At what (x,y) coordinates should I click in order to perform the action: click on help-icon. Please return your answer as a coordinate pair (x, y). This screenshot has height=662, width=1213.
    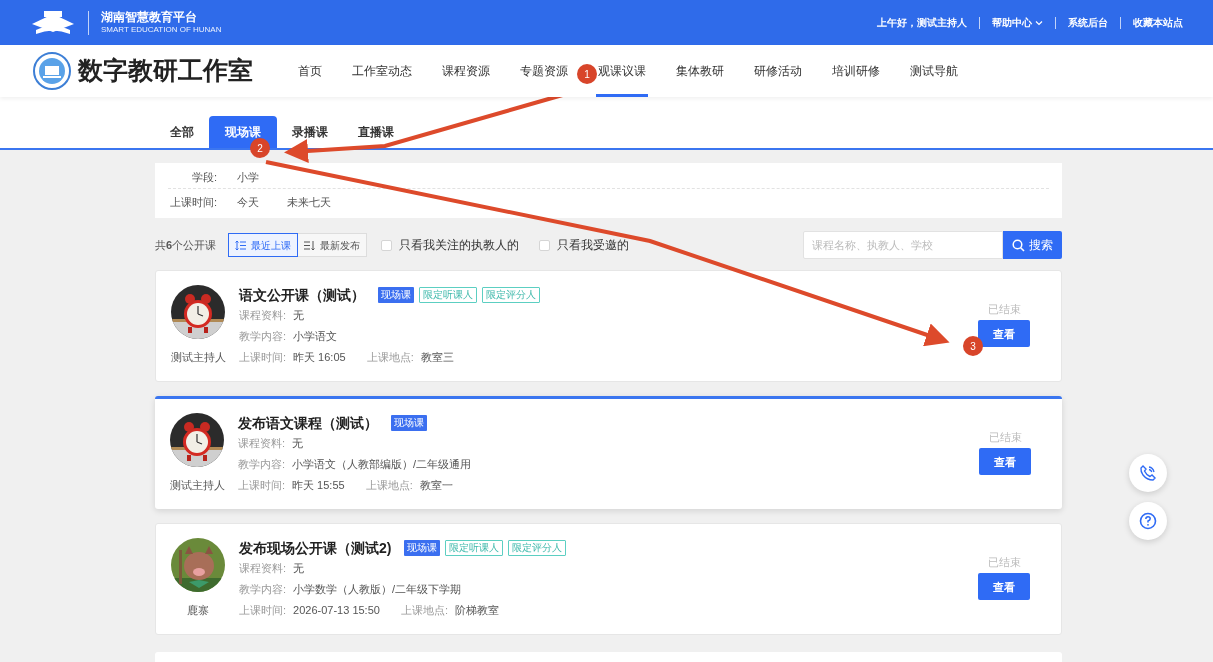
    Looking at the image, I should click on (1148, 521).